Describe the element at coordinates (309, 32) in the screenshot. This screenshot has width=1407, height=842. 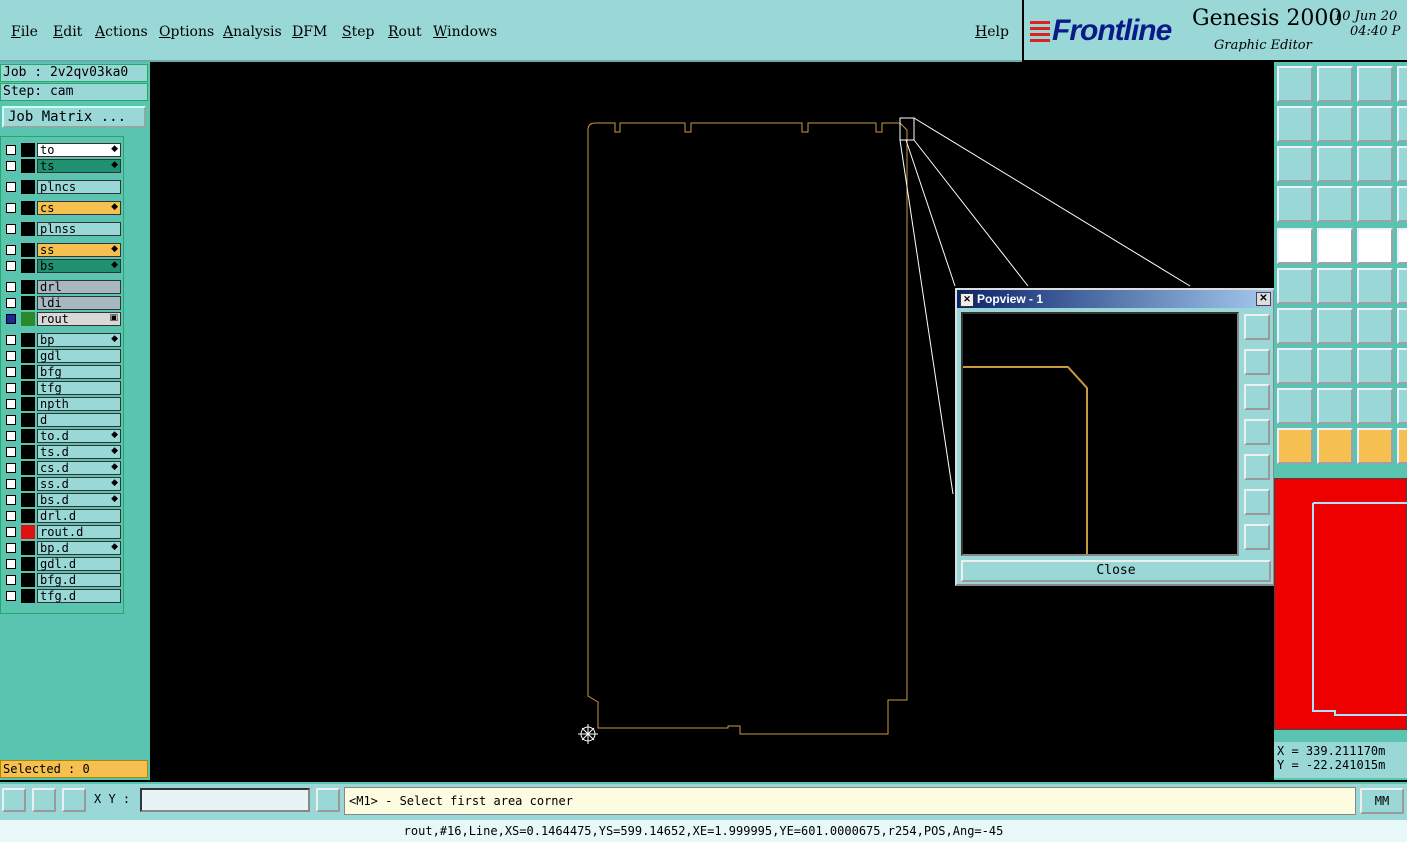
I see `menu-dfm: DFM` at that location.